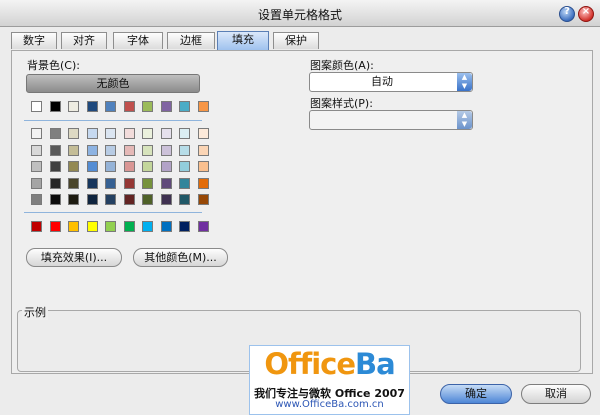 Image resolution: width=600 pixels, height=415 pixels. Describe the element at coordinates (299, 15) in the screenshot. I see `window-title: 设置单元格格式` at that location.